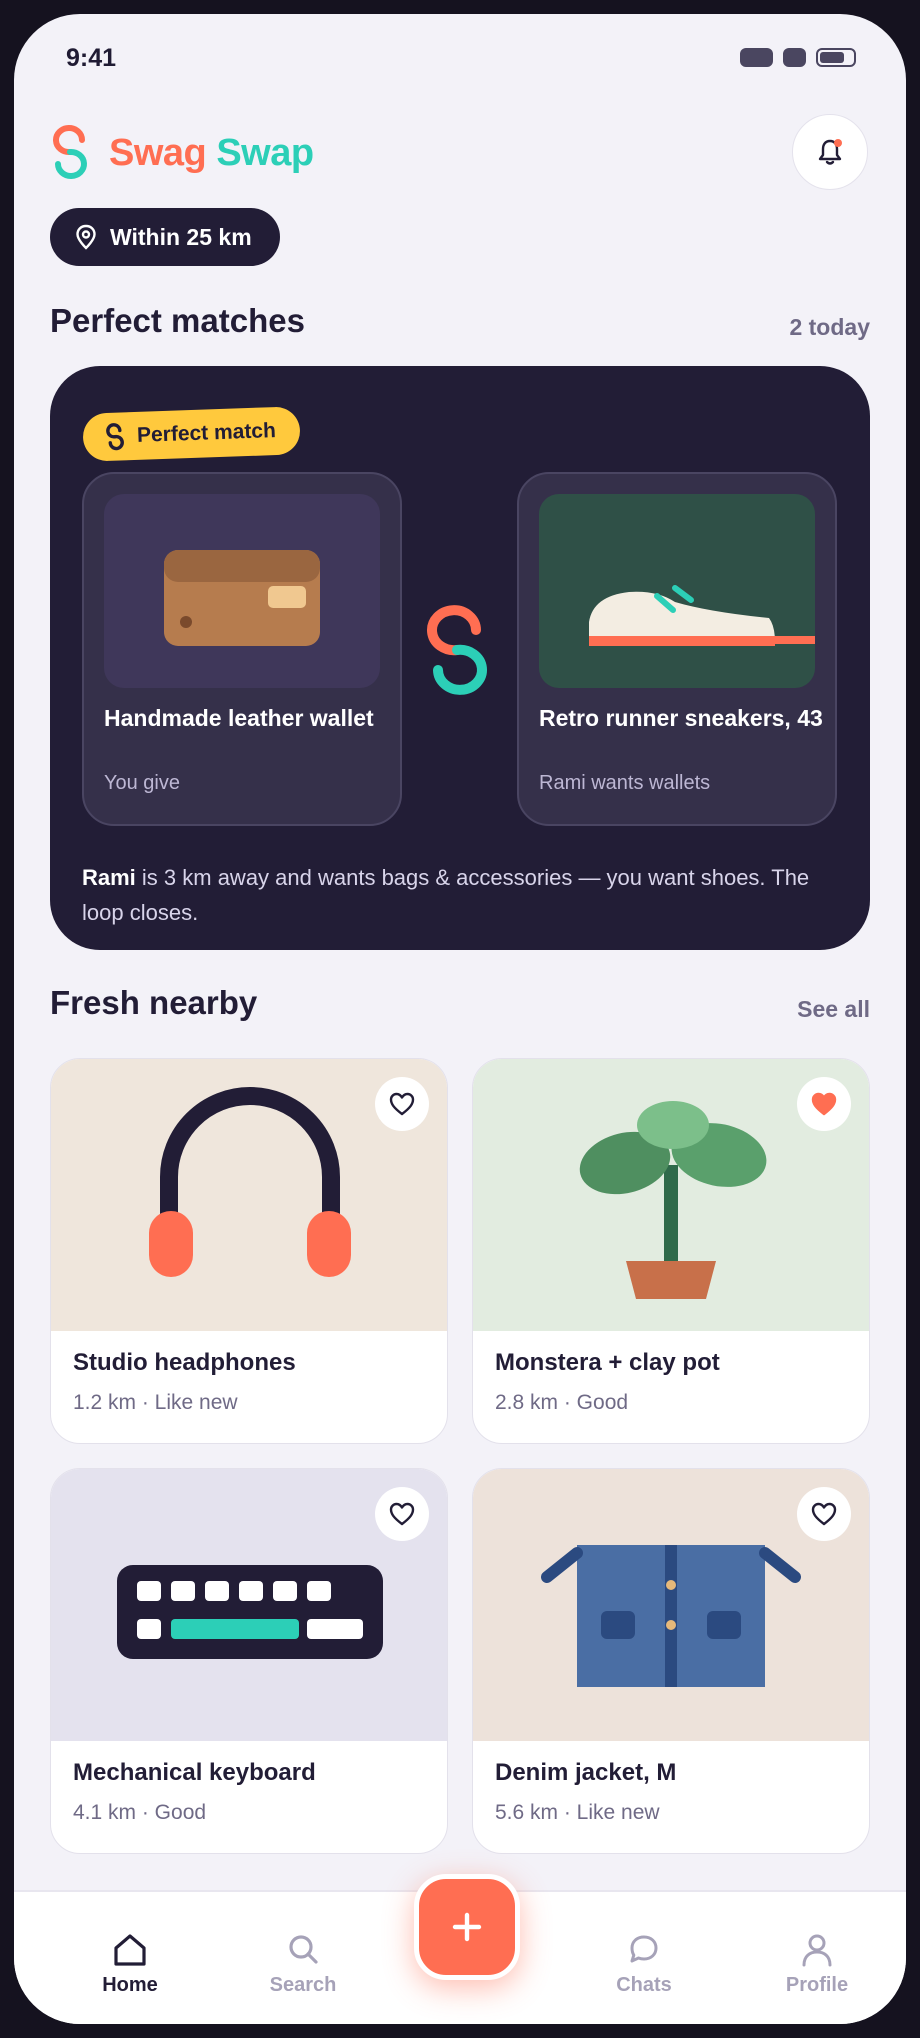 This screenshot has width=920, height=2038. I want to click on distance-filter-chip: Within 25 km, so click(165, 237).